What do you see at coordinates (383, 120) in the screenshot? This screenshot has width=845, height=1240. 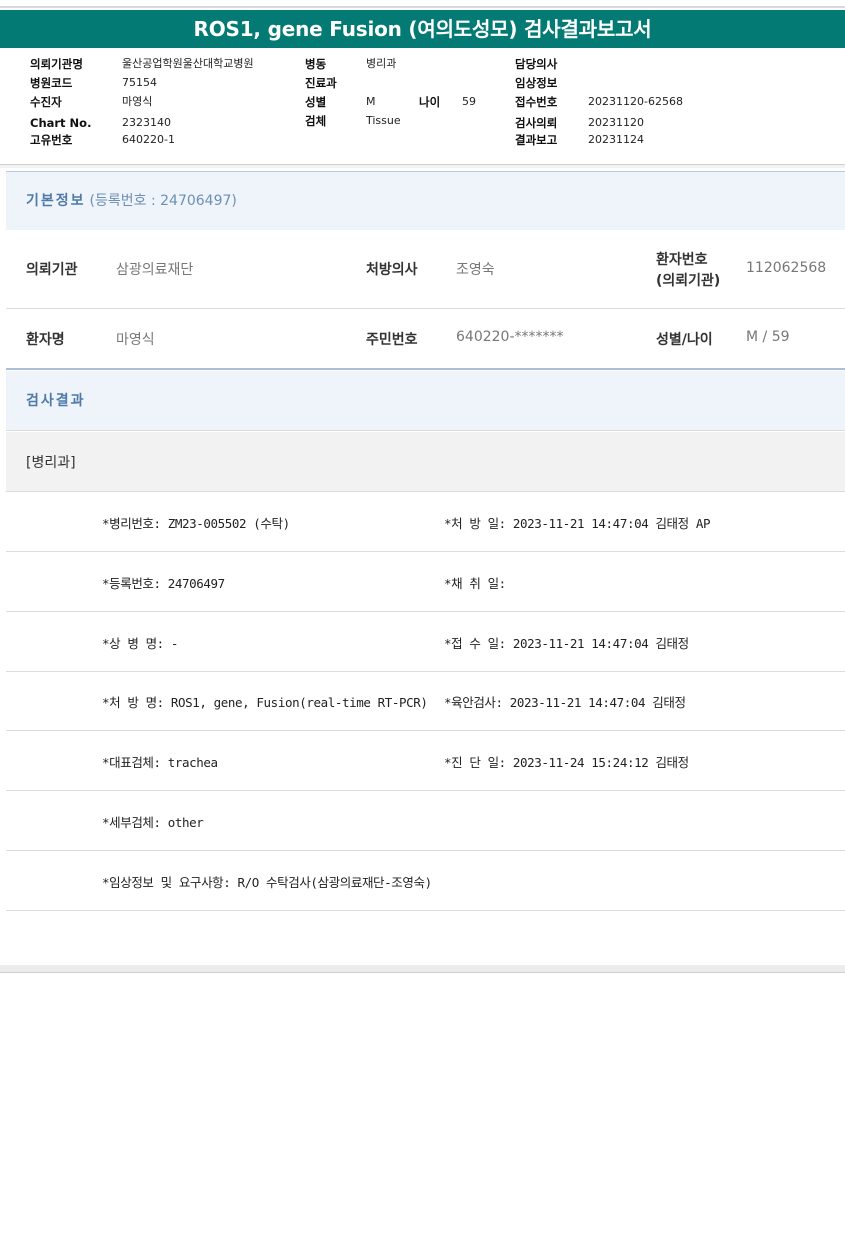 I see `specimen-value: Tissue` at bounding box center [383, 120].